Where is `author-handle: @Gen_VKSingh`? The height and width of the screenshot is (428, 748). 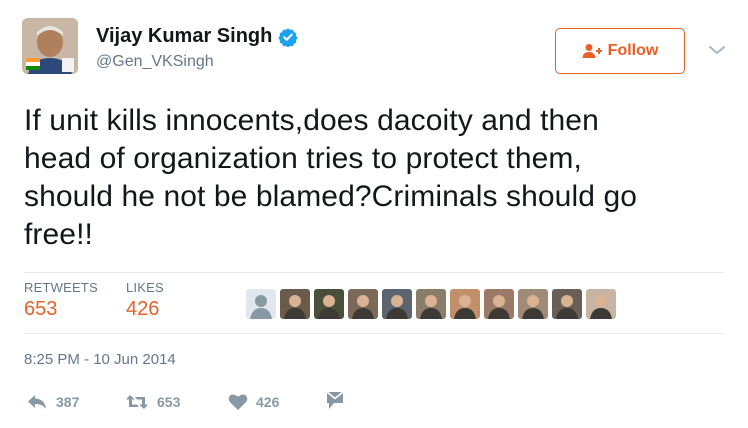 author-handle: @Gen_VKSingh is located at coordinates (155, 62).